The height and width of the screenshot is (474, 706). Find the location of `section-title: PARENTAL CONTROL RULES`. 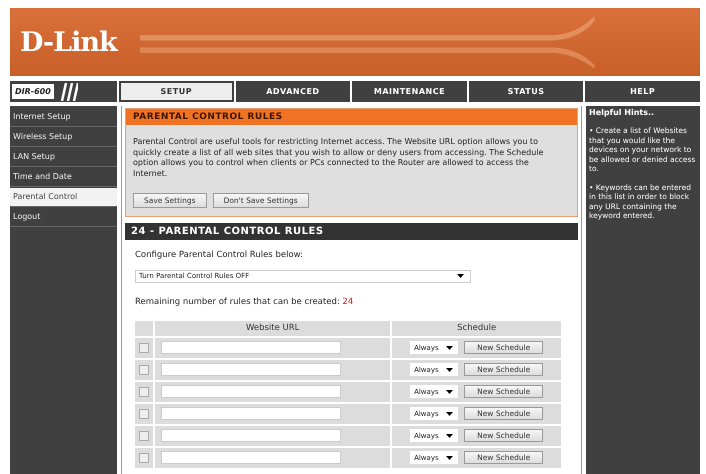

section-title: PARENTAL CONTROL RULES is located at coordinates (351, 117).